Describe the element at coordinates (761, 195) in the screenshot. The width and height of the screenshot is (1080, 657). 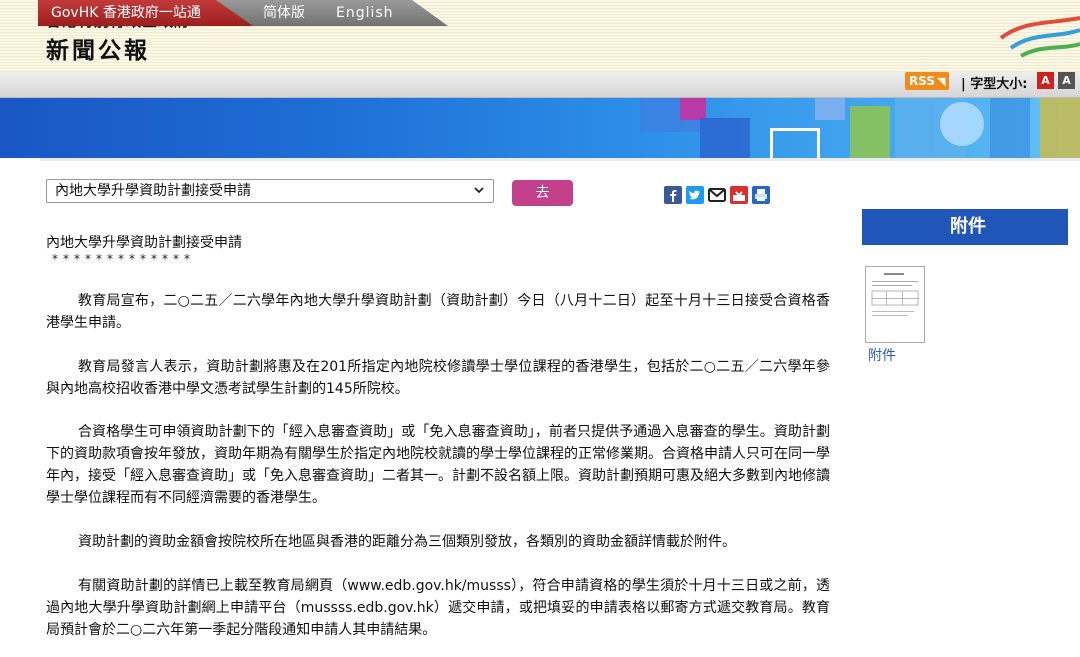
I see `print-icon` at that location.